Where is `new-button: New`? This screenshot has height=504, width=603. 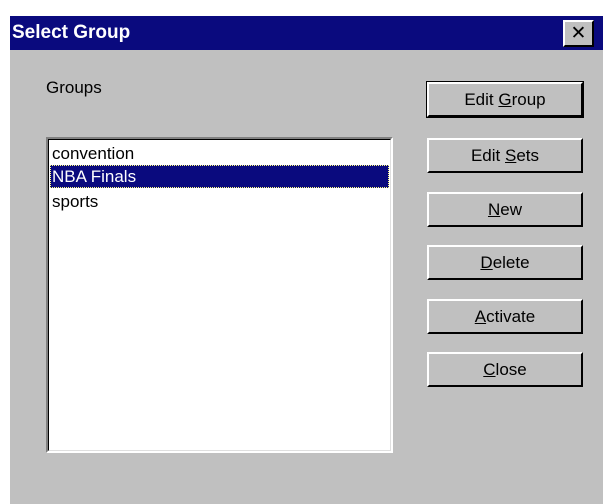
new-button: New is located at coordinates (505, 209).